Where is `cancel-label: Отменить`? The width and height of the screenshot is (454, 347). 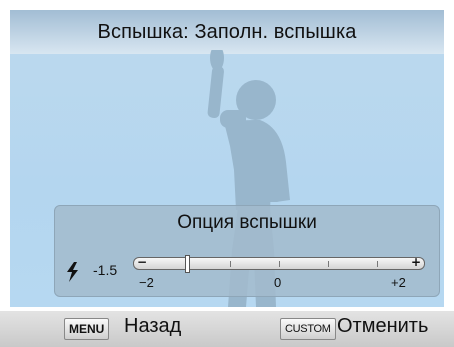
cancel-label: Отменить is located at coordinates (382, 326).